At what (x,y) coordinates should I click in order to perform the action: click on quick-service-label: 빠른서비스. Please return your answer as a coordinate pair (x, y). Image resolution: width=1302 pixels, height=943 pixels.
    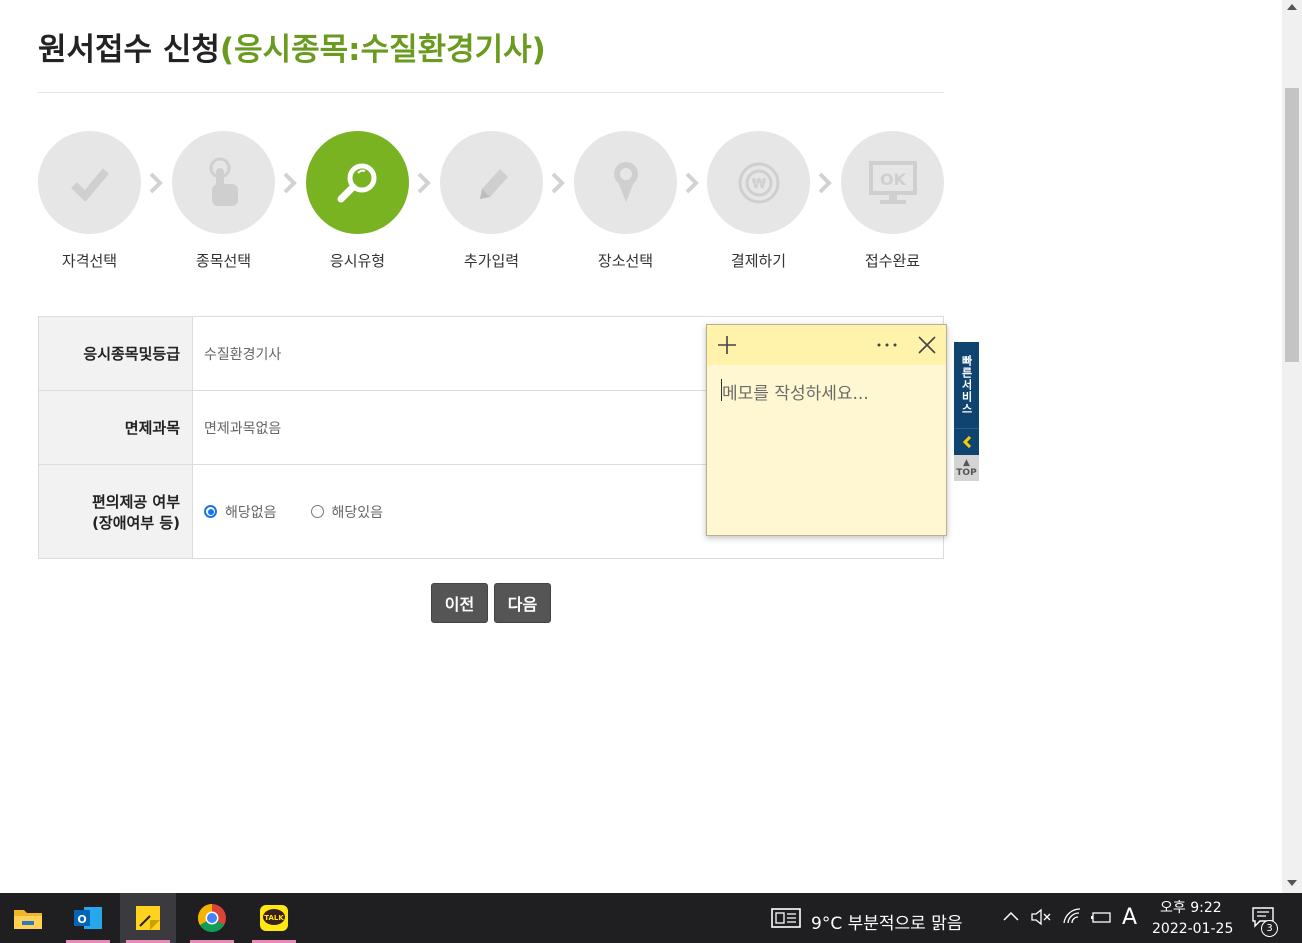
    Looking at the image, I should click on (966, 385).